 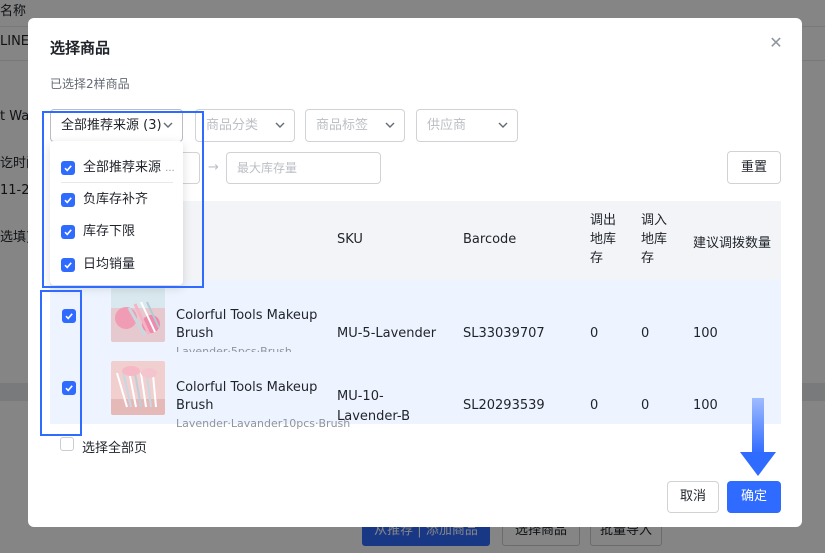 What do you see at coordinates (350, 239) in the screenshot?
I see `header-sku: SKU` at bounding box center [350, 239].